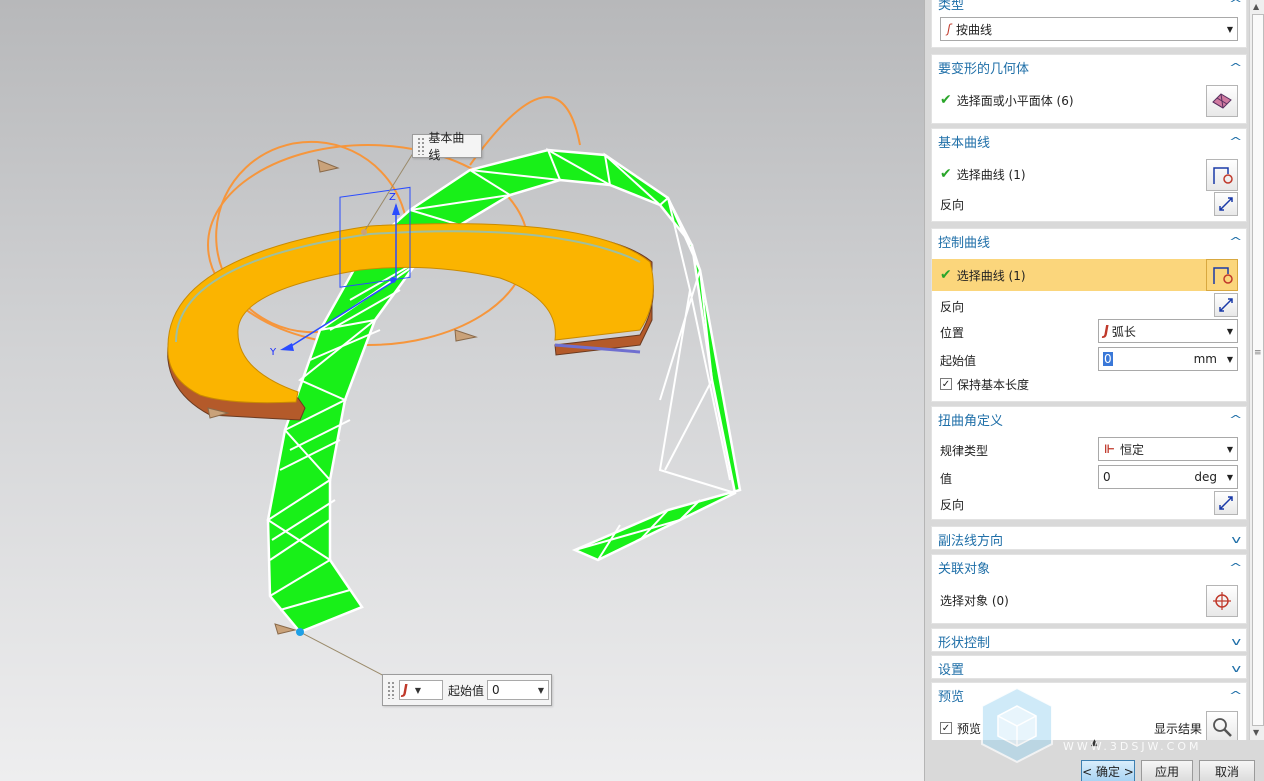 The image size is (1264, 781). I want to click on start-value-label: 起始值, so click(466, 690).